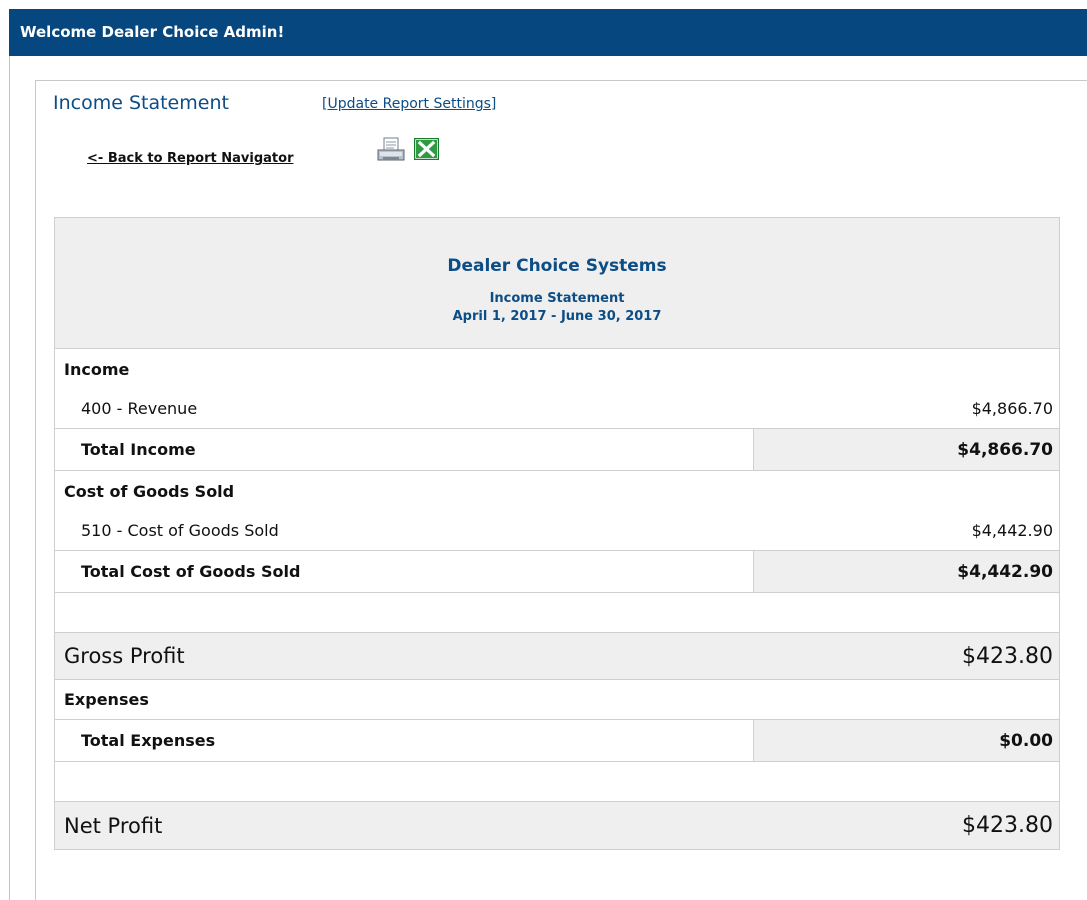  What do you see at coordinates (906, 571) in the screenshot?
I see `total-cogs-cell: $4,442.90` at bounding box center [906, 571].